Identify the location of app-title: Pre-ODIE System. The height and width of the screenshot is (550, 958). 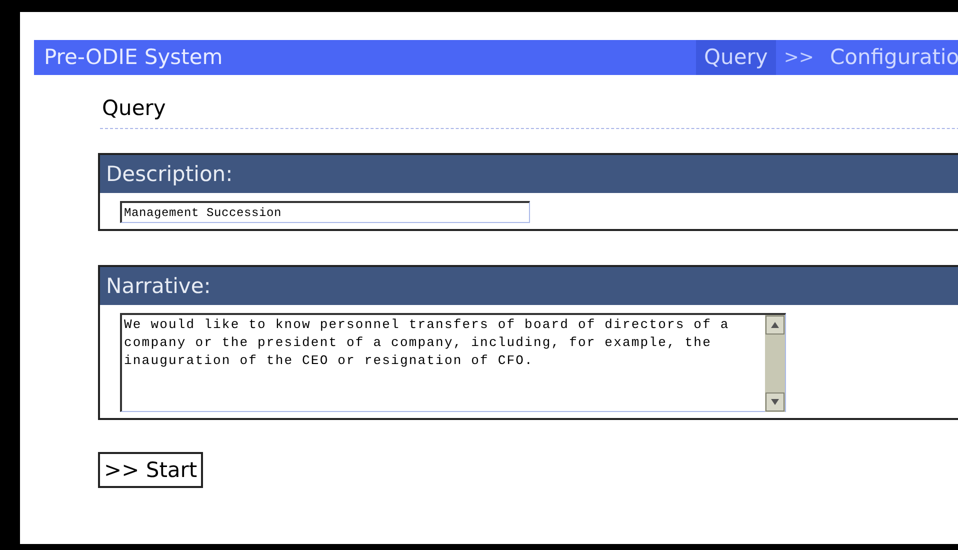
(133, 57).